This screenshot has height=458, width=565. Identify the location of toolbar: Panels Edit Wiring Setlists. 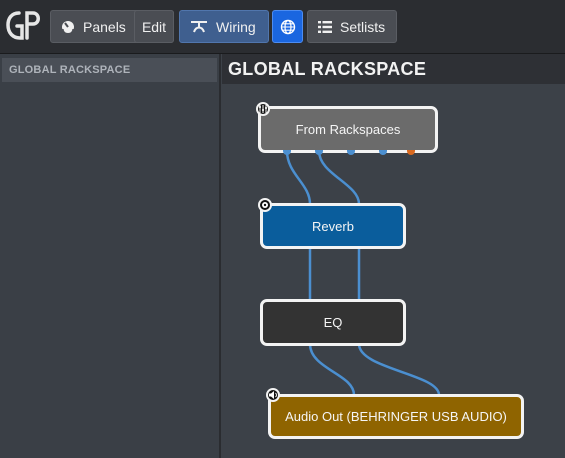
(282, 27).